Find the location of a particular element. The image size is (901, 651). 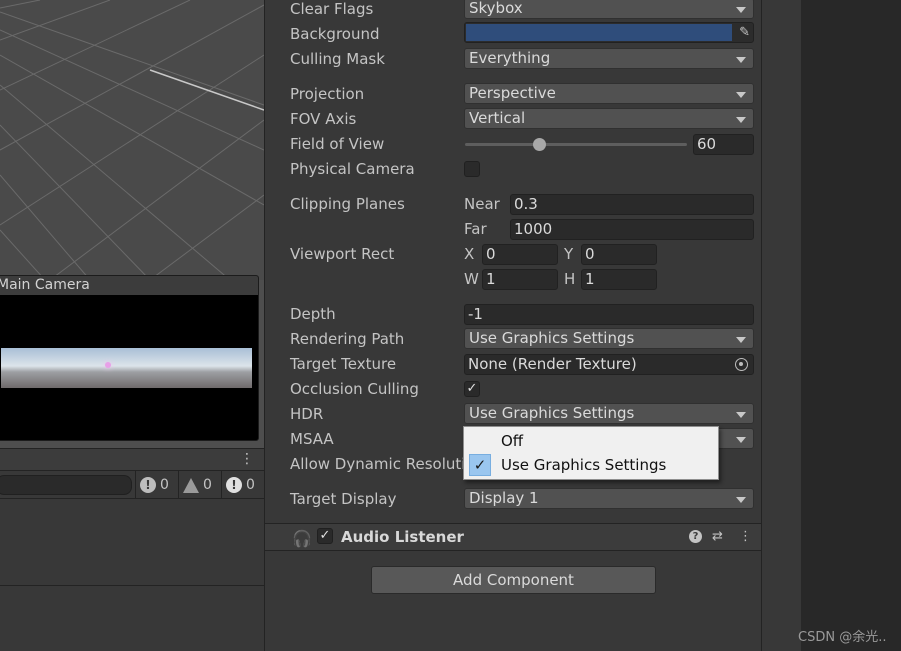

hdr-dropdown: Use Graphics Settings is located at coordinates (609, 413).